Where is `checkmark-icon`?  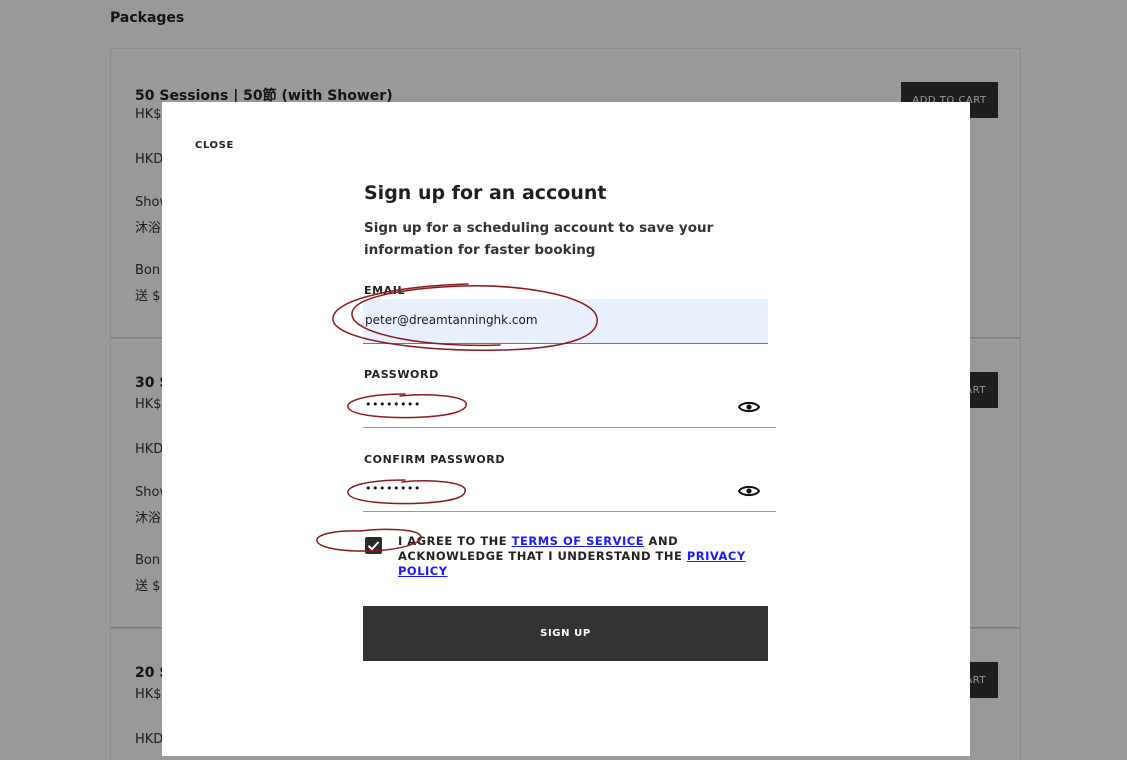 checkmark-icon is located at coordinates (373, 546).